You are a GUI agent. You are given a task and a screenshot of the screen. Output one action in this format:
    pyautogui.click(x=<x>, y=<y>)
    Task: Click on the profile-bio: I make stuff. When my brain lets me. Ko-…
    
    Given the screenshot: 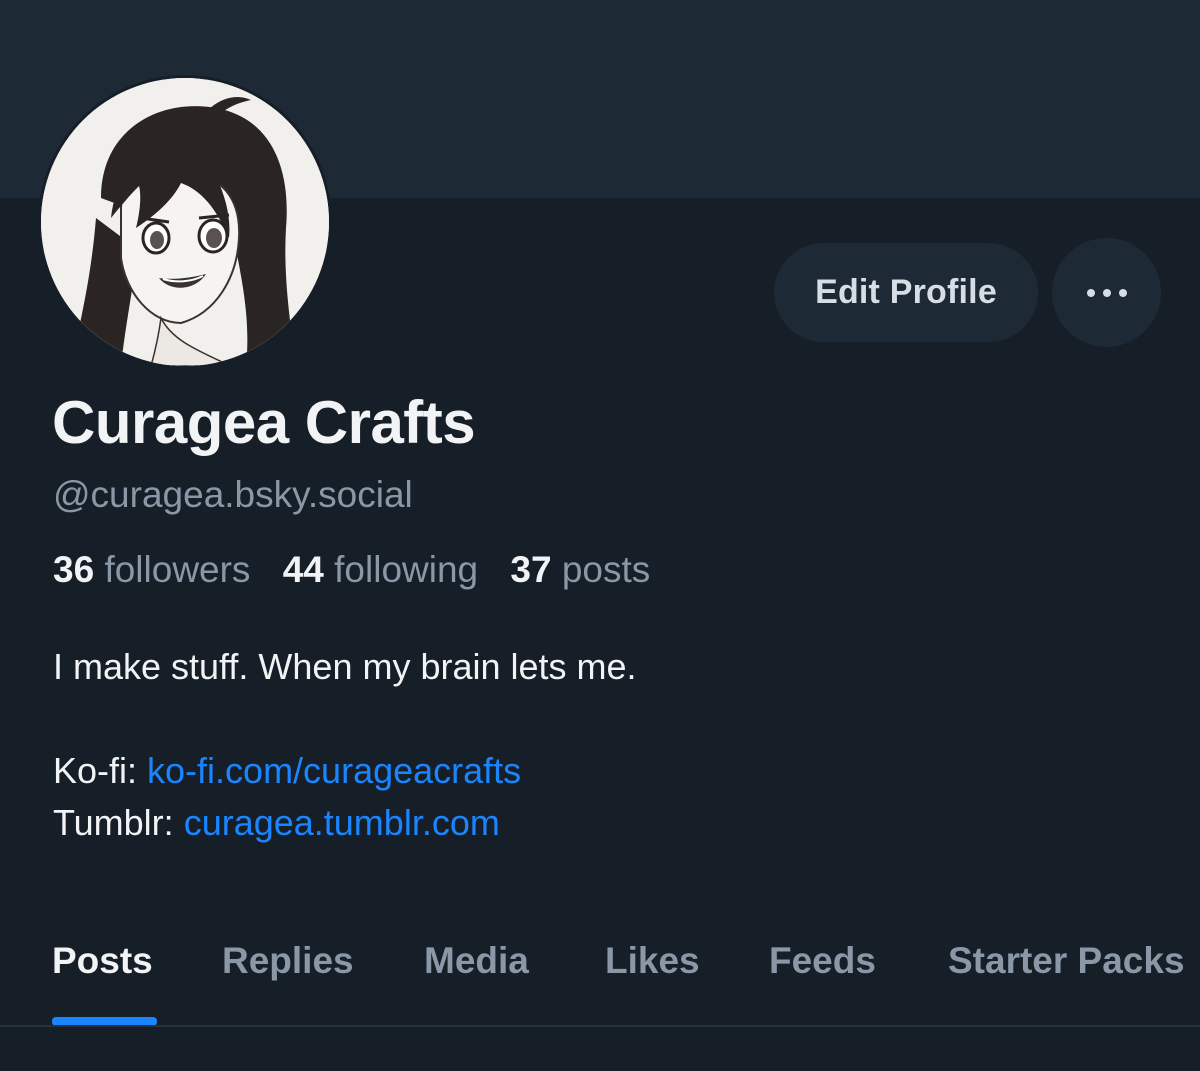 What is the action you would take?
    pyautogui.click(x=345, y=745)
    